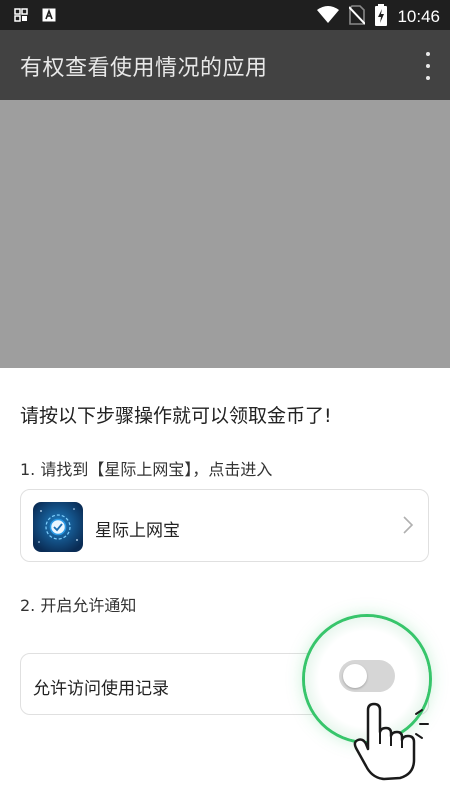  I want to click on step-1-text: 1. 请找到【星际上网宝】，点击进入, so click(146, 469).